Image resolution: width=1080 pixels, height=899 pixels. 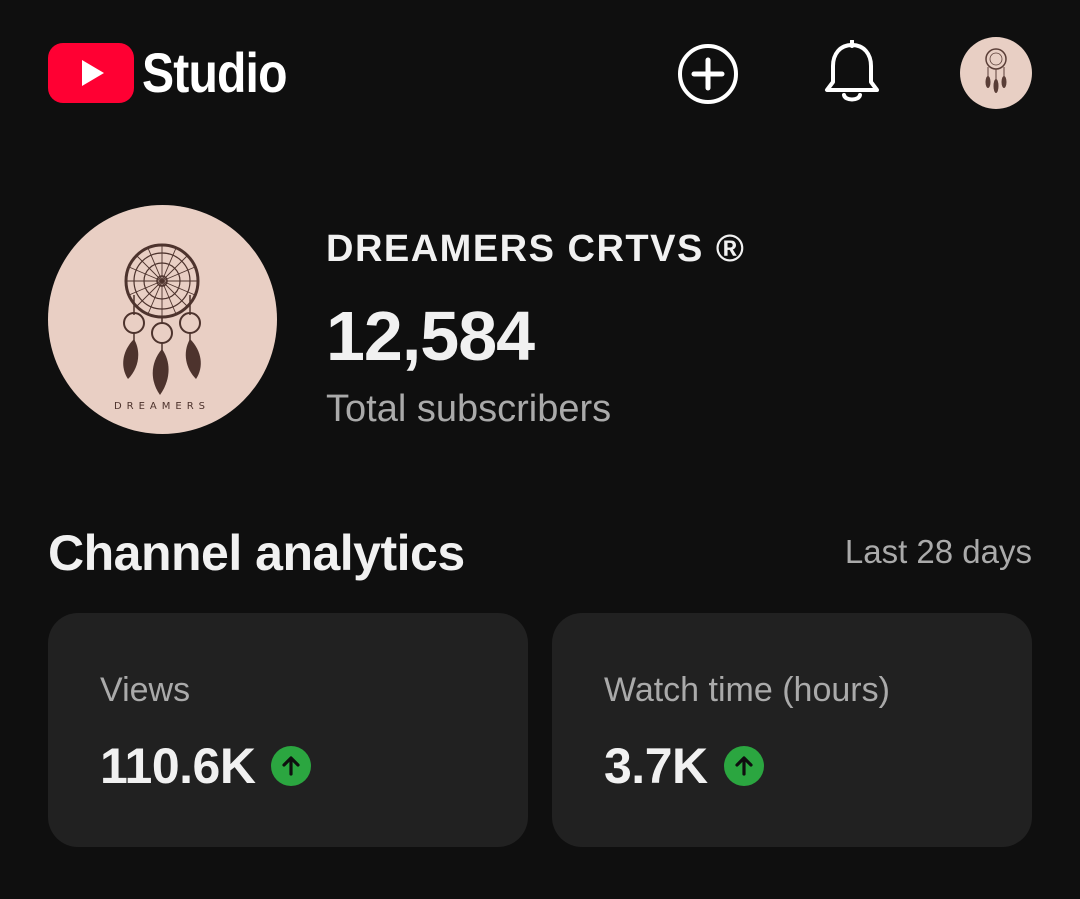 I want to click on notifications-button, so click(x=852, y=73).